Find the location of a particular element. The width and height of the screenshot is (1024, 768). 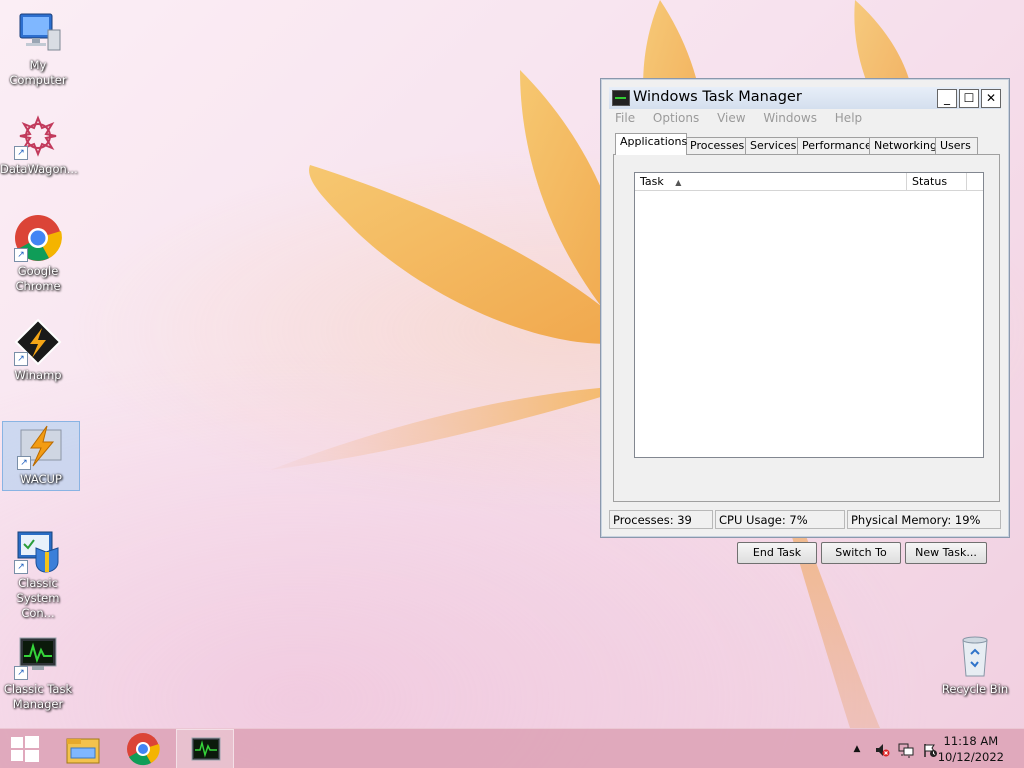

windows-logo-icon is located at coordinates (25, 749).